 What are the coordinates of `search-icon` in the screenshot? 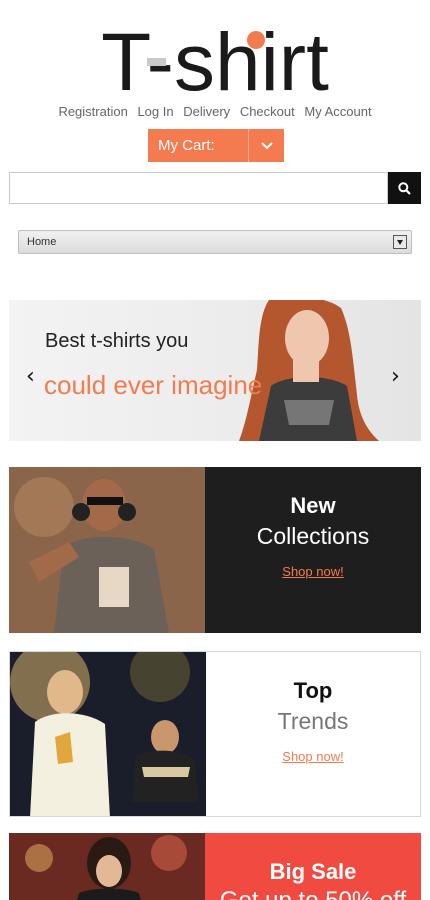 It's located at (404, 188).